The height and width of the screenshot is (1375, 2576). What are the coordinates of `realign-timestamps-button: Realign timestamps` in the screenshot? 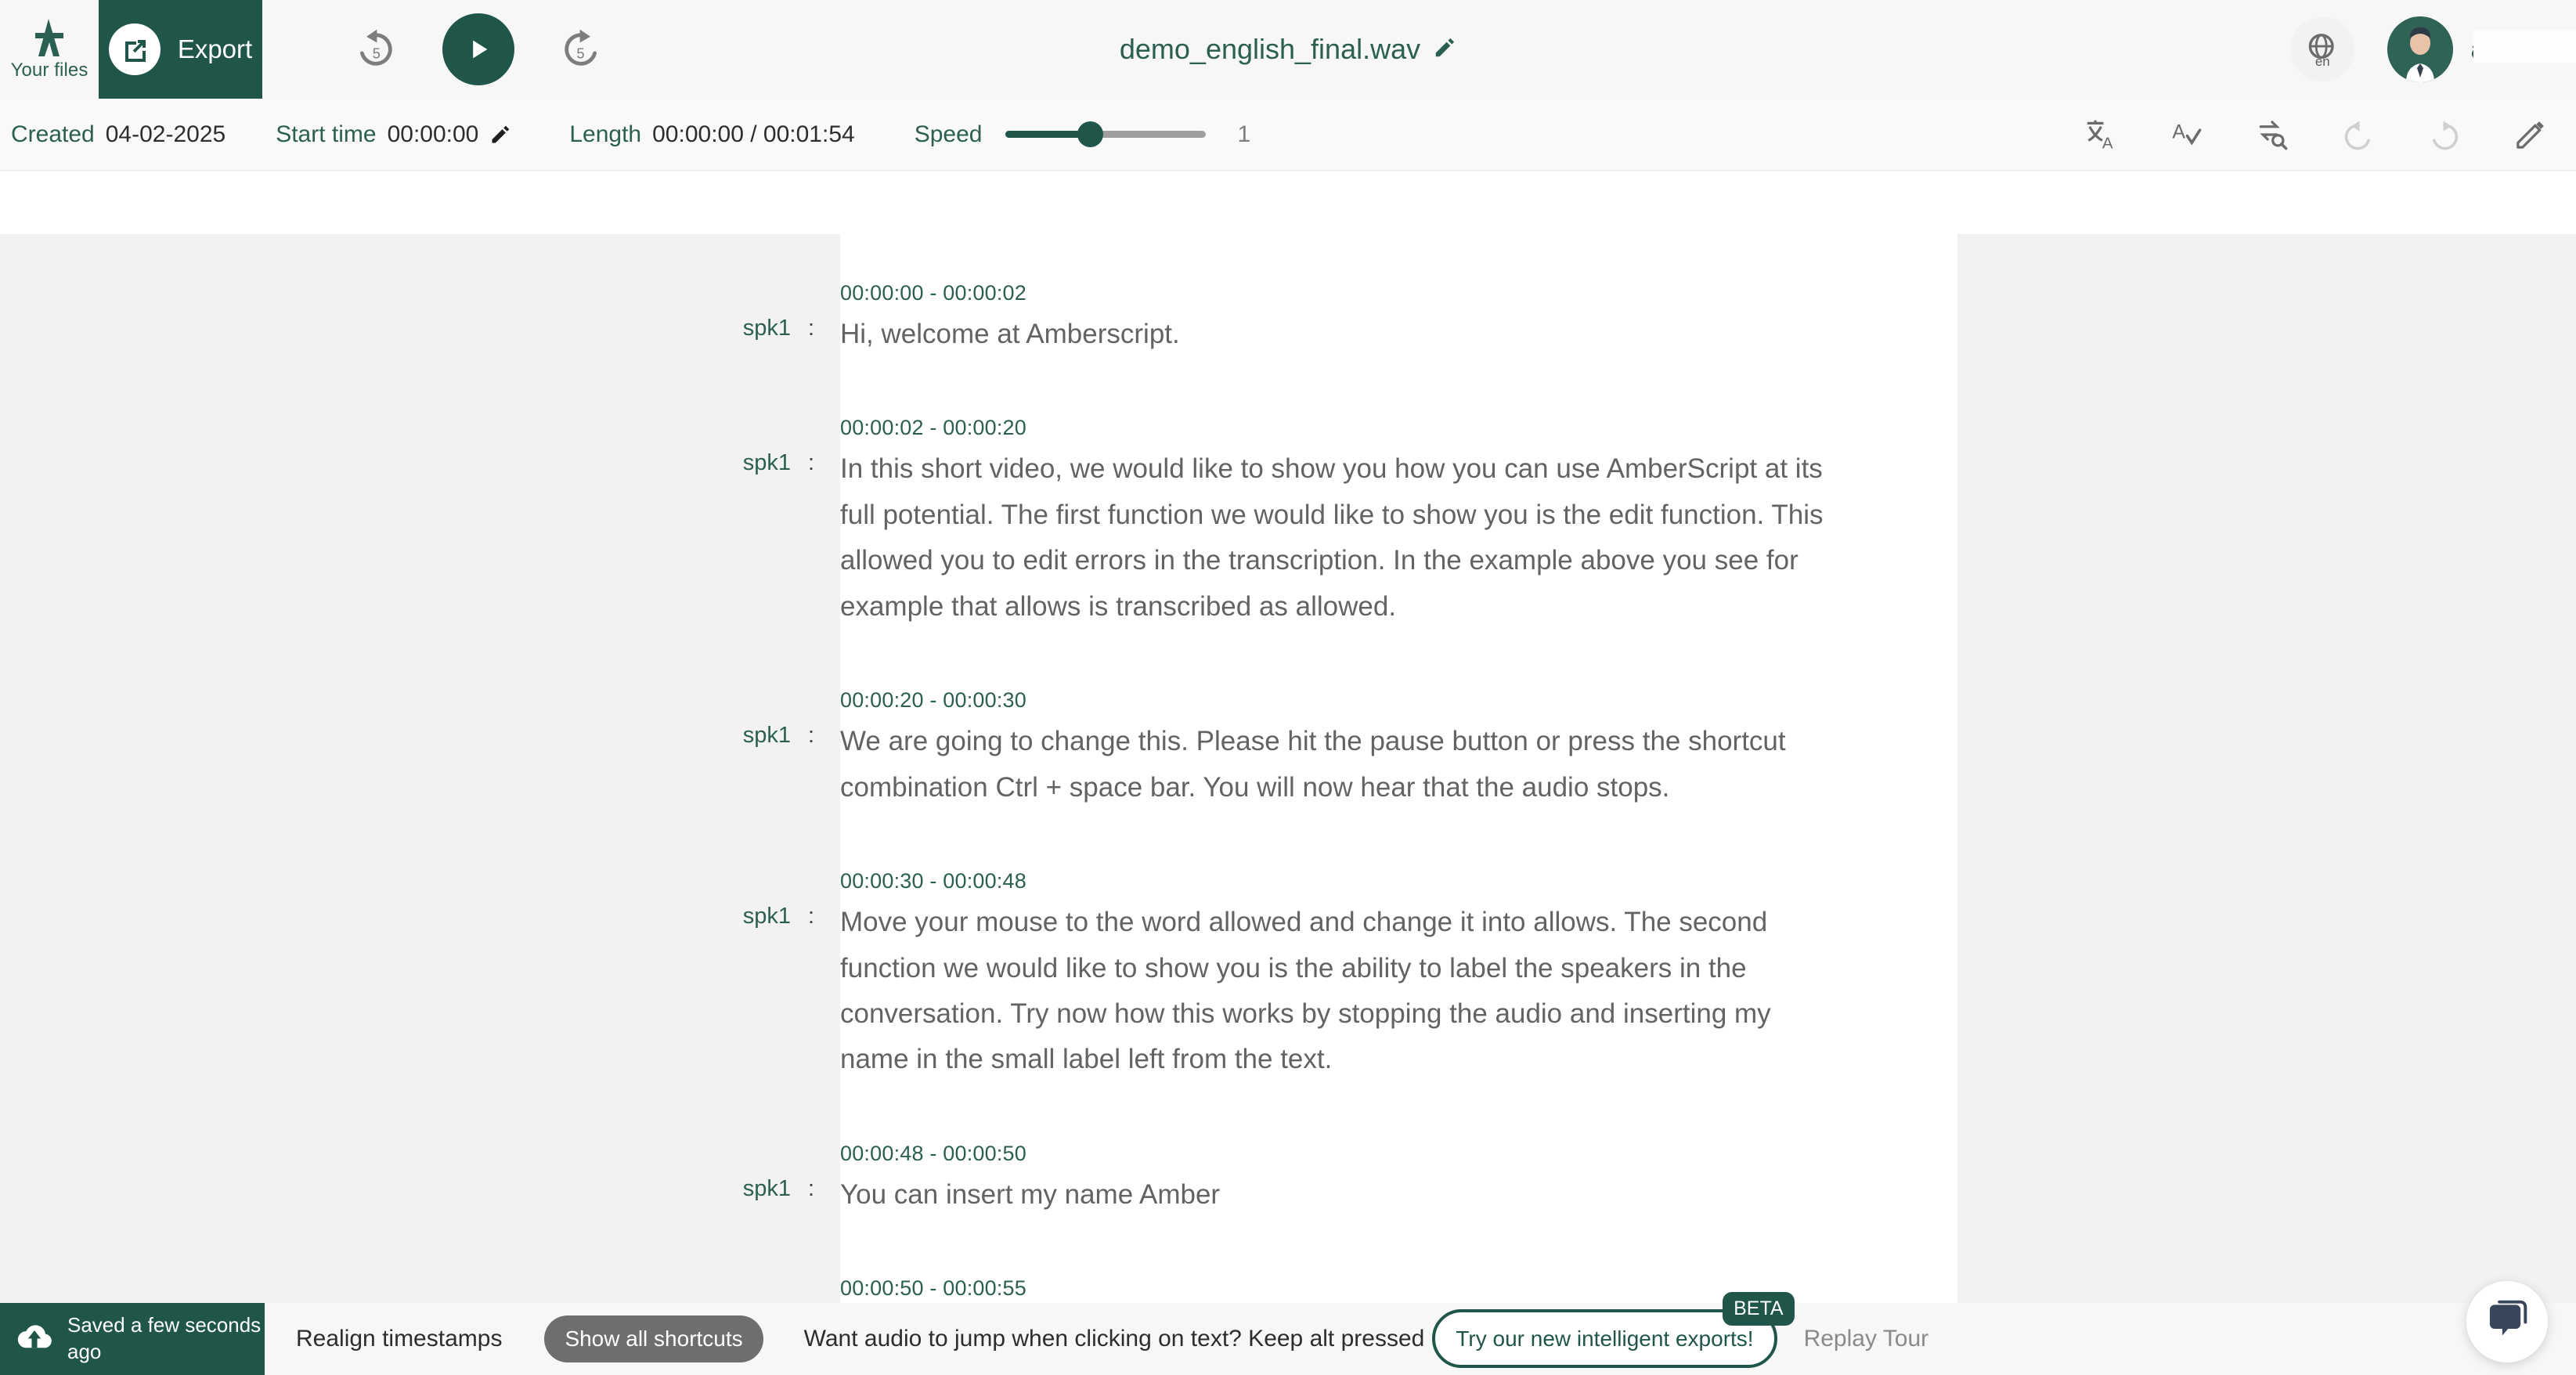 It's located at (399, 1339).